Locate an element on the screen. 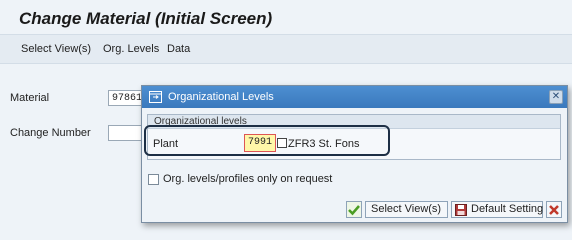 The width and height of the screenshot is (572, 240). default-setting-label: Default Setting is located at coordinates (507, 209).